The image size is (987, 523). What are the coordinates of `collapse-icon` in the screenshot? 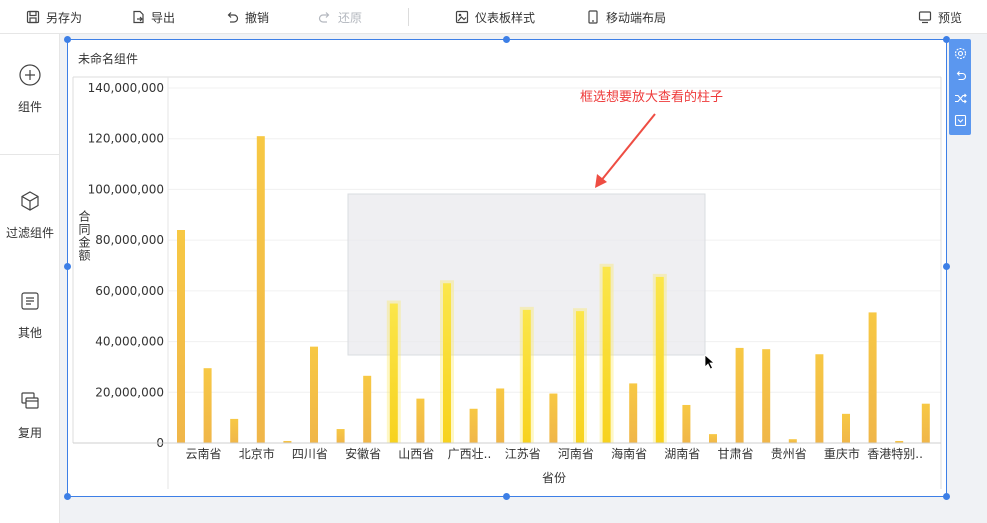 It's located at (960, 121).